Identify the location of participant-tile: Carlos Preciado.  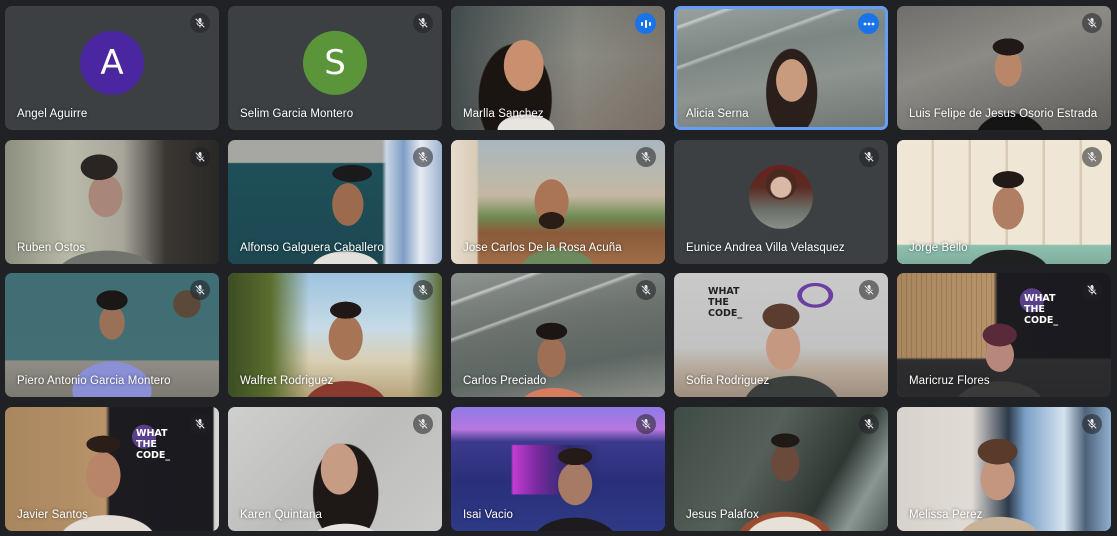
(558, 335).